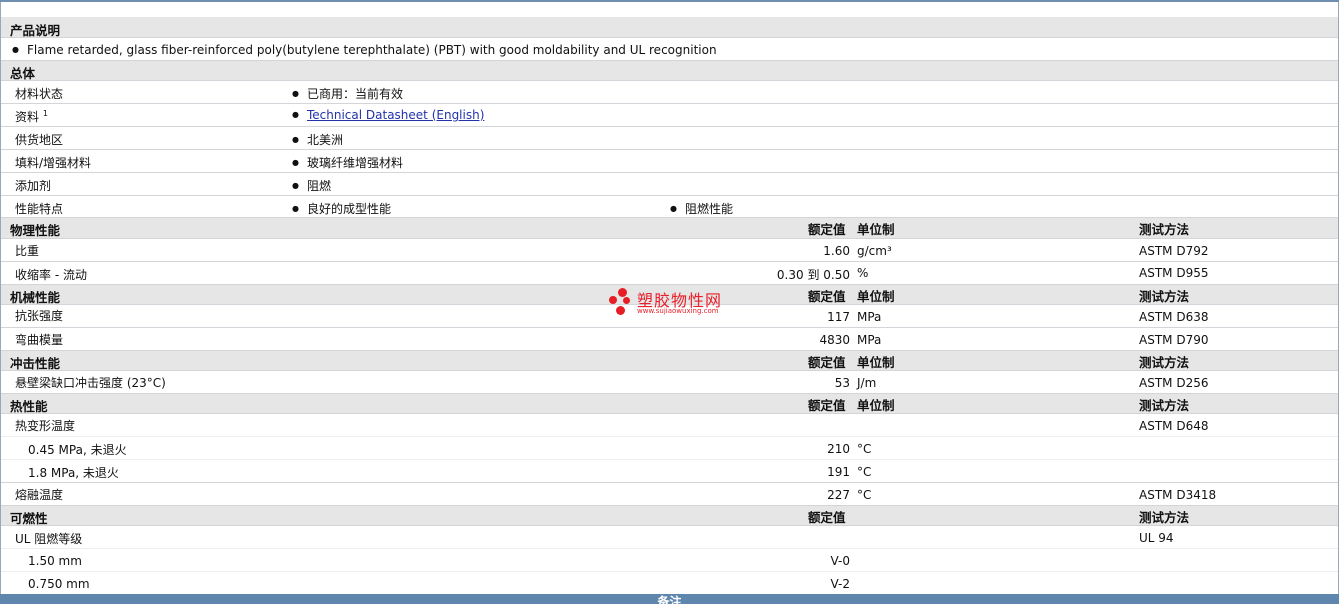 Image resolution: width=1339 pixels, height=604 pixels. What do you see at coordinates (836, 251) in the screenshot?
I see `property-value: 1.60` at bounding box center [836, 251].